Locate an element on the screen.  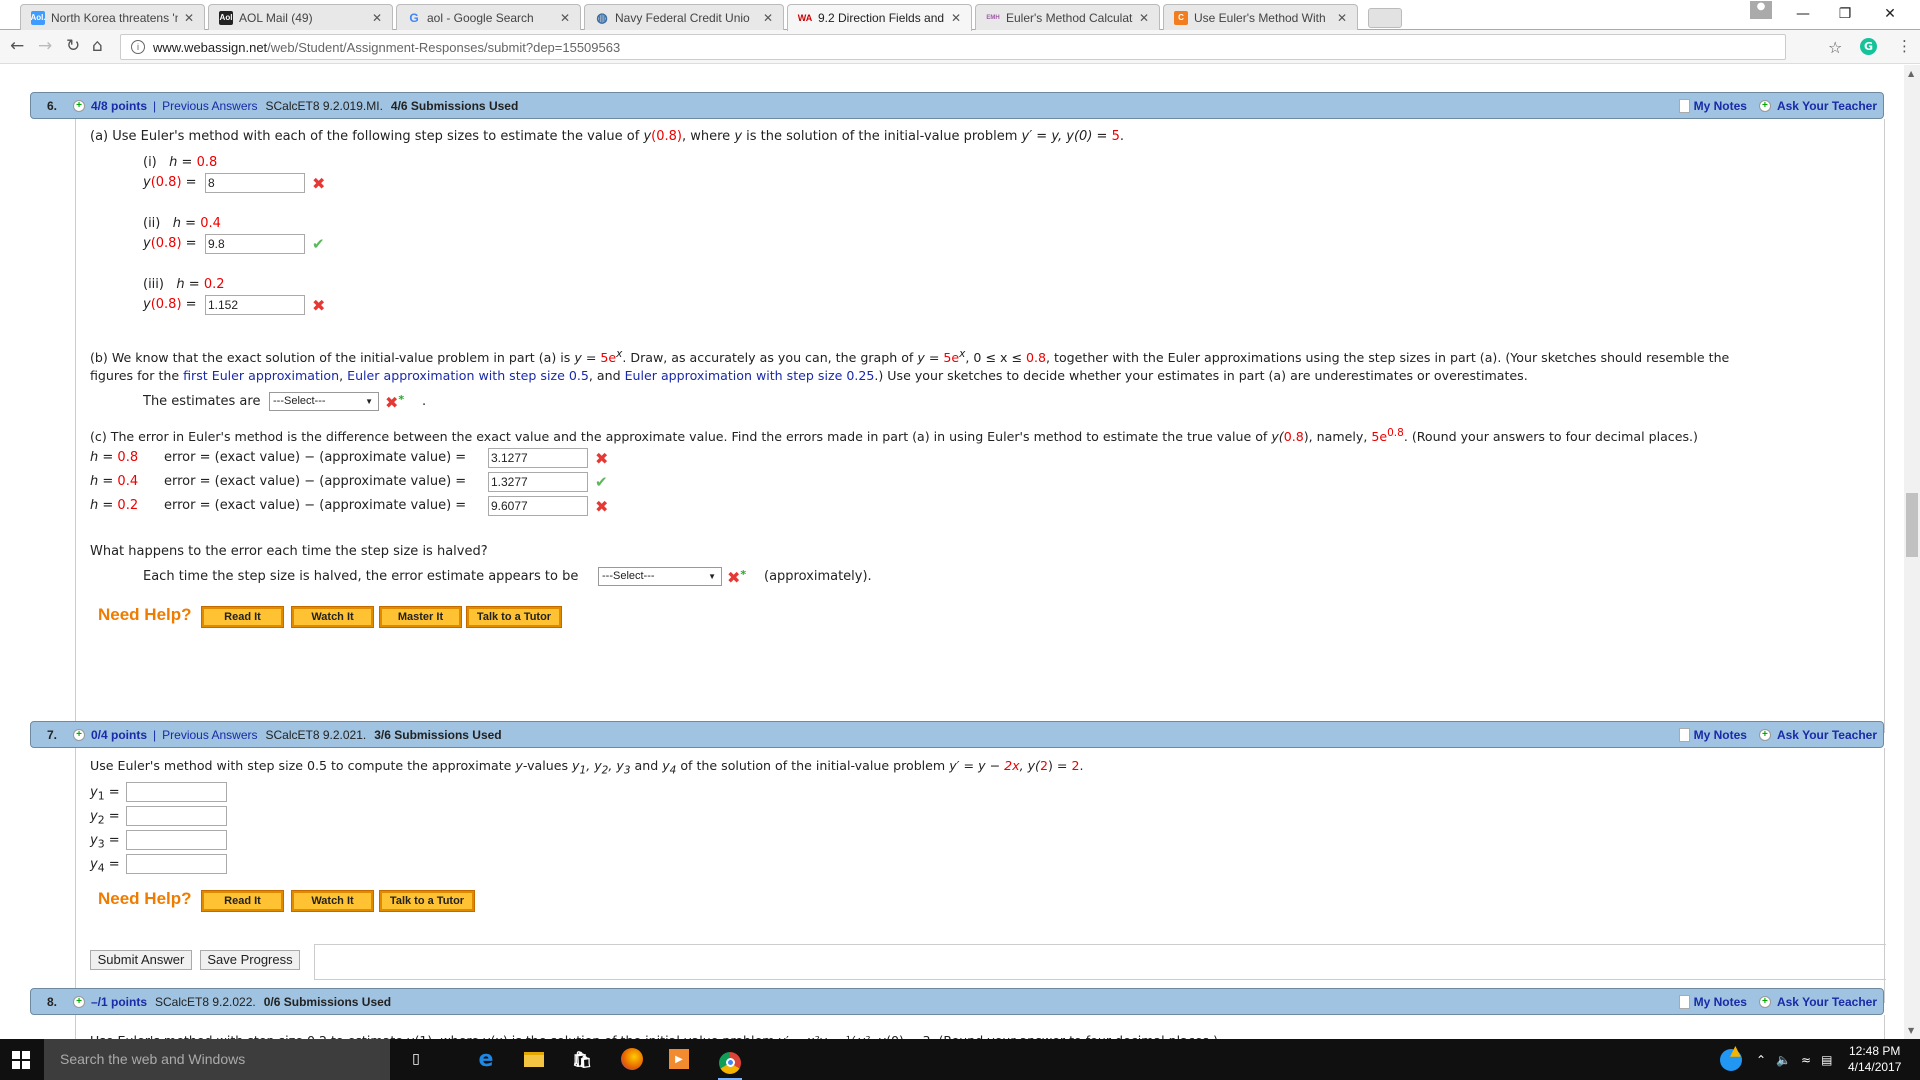
forward-icon: → is located at coordinates (45, 46).